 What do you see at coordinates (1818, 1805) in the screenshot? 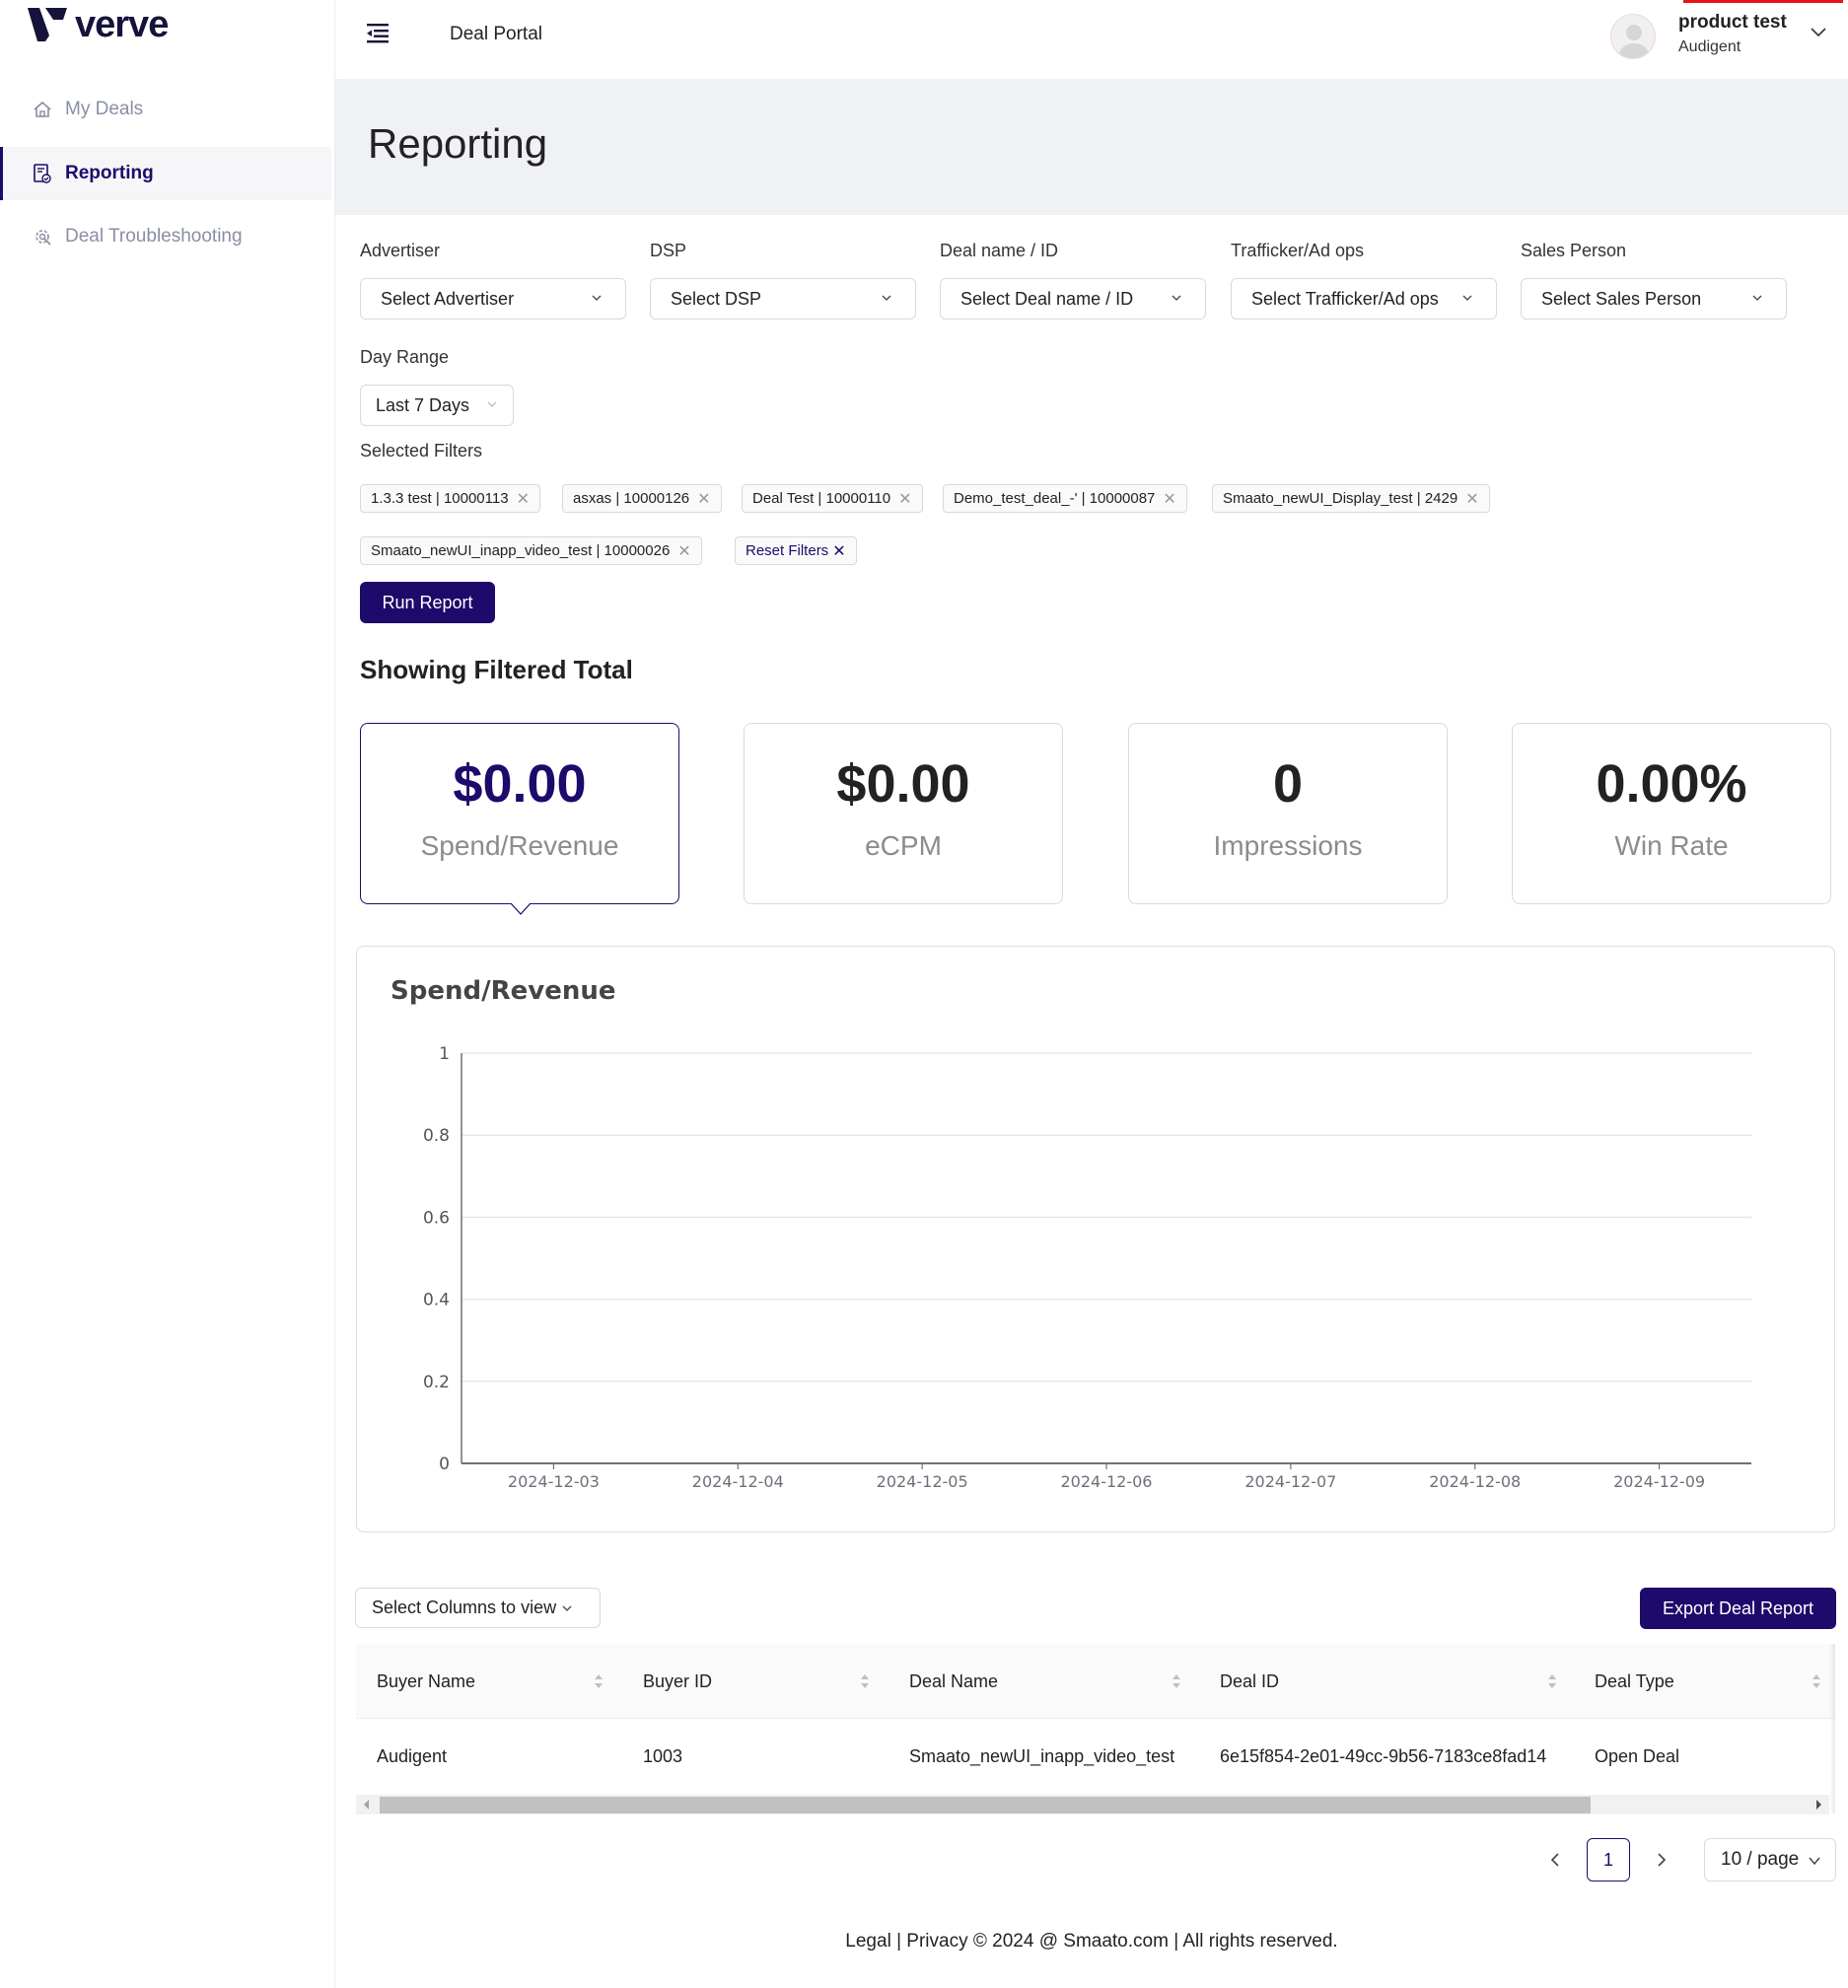
I see `scroll-right-arrow-icon` at bounding box center [1818, 1805].